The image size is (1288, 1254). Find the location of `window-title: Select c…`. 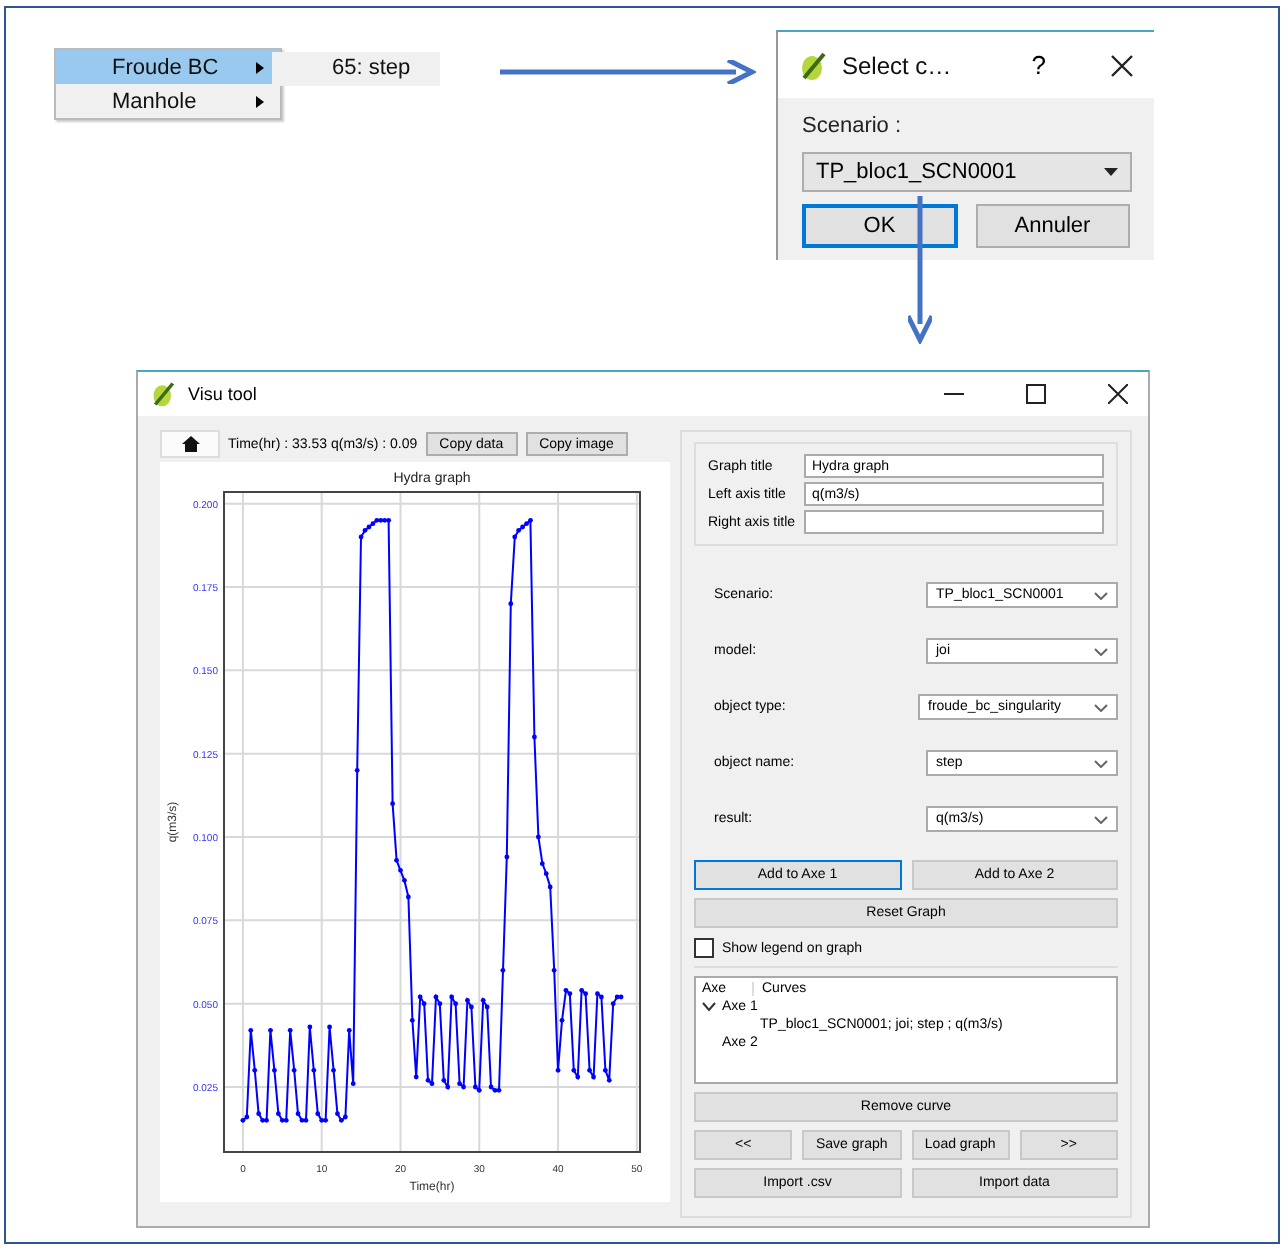

window-title: Select c… is located at coordinates (898, 65).